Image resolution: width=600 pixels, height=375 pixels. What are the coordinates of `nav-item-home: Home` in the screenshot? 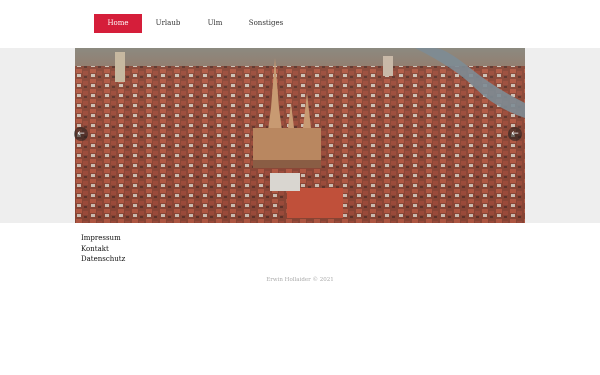 It's located at (118, 23).